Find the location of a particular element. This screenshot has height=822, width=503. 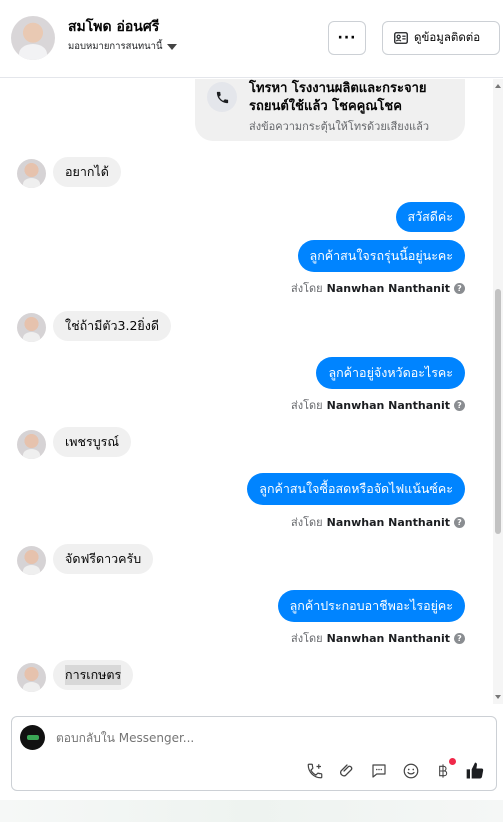

thumbs-up-icon is located at coordinates (475, 771).